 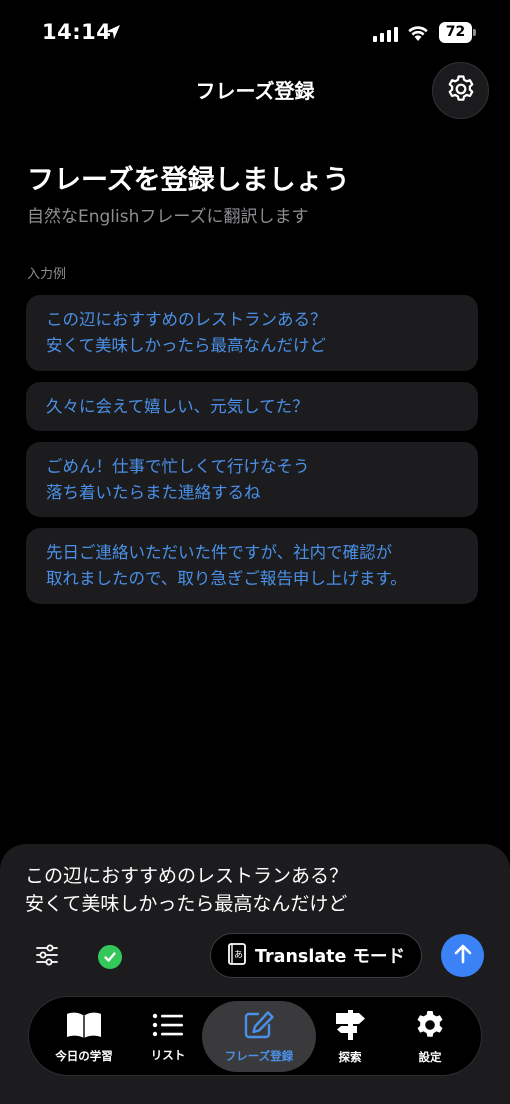 I want to click on arrow-up-icon, so click(x=463, y=956).